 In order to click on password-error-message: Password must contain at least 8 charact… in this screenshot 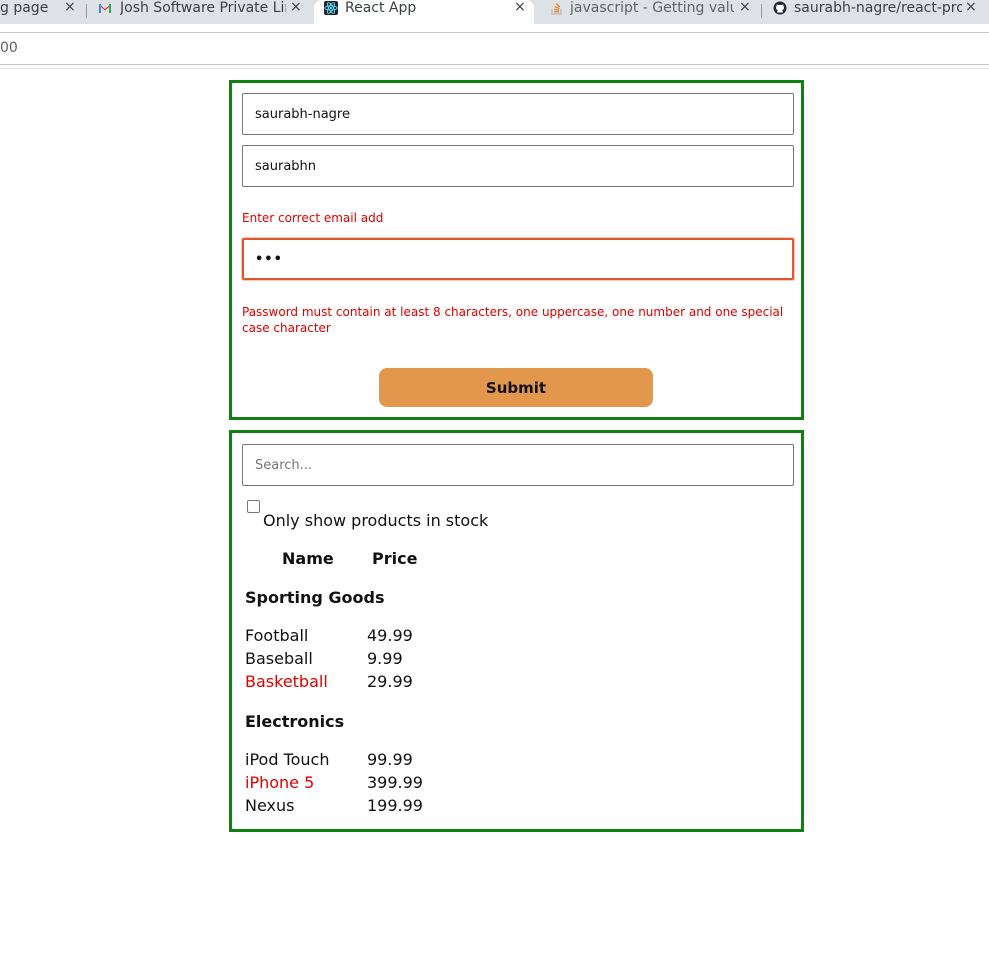, I will do `click(512, 320)`.